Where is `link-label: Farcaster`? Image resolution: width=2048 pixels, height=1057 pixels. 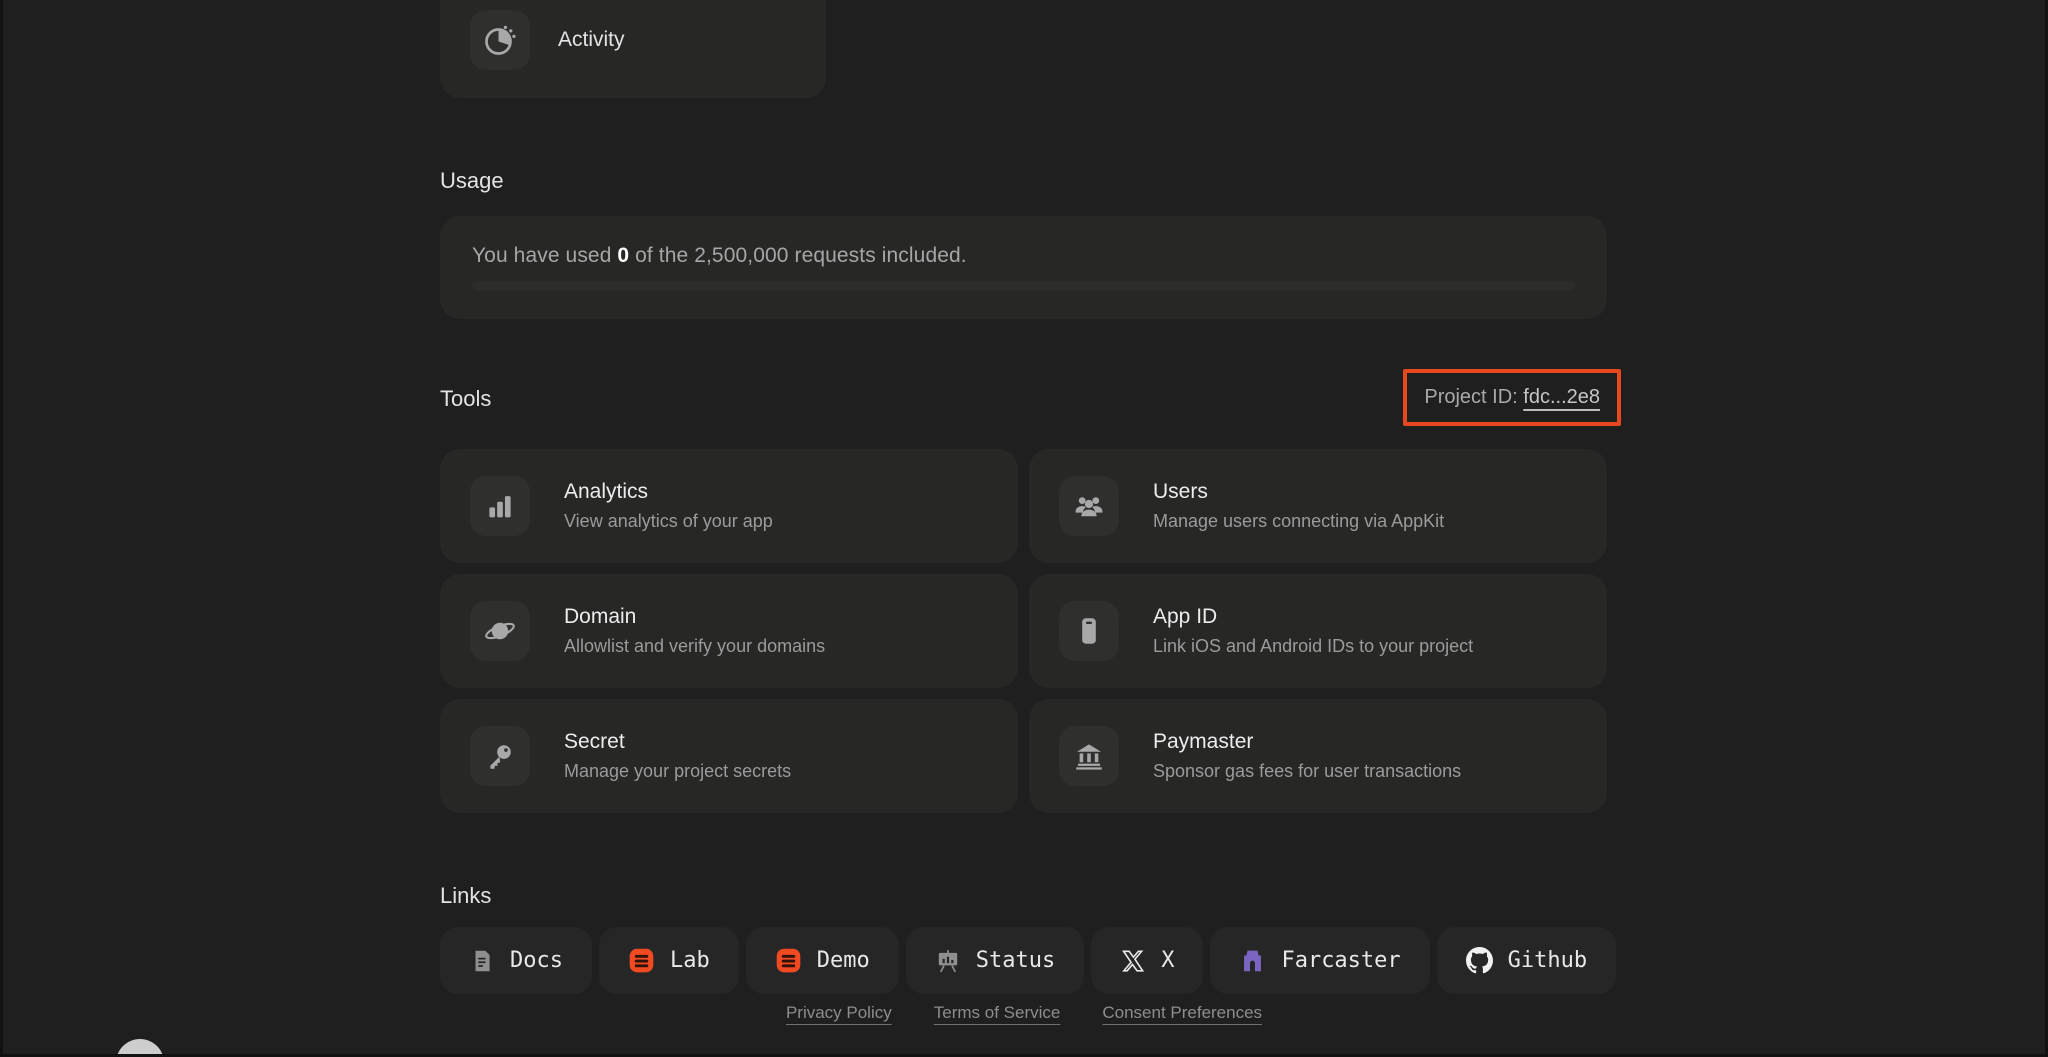
link-label: Farcaster is located at coordinates (1341, 960).